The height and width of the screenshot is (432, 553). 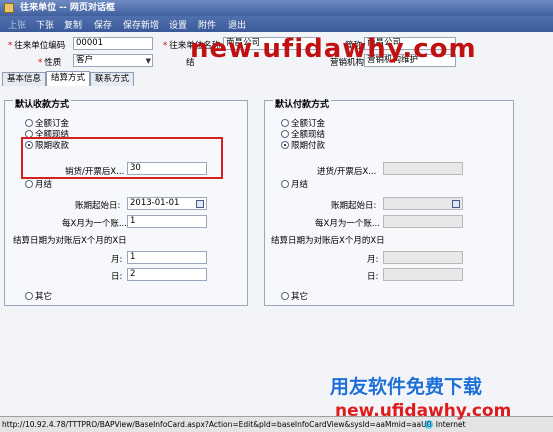 I want to click on chevron-down-icon: ▼, so click(x=148, y=61).